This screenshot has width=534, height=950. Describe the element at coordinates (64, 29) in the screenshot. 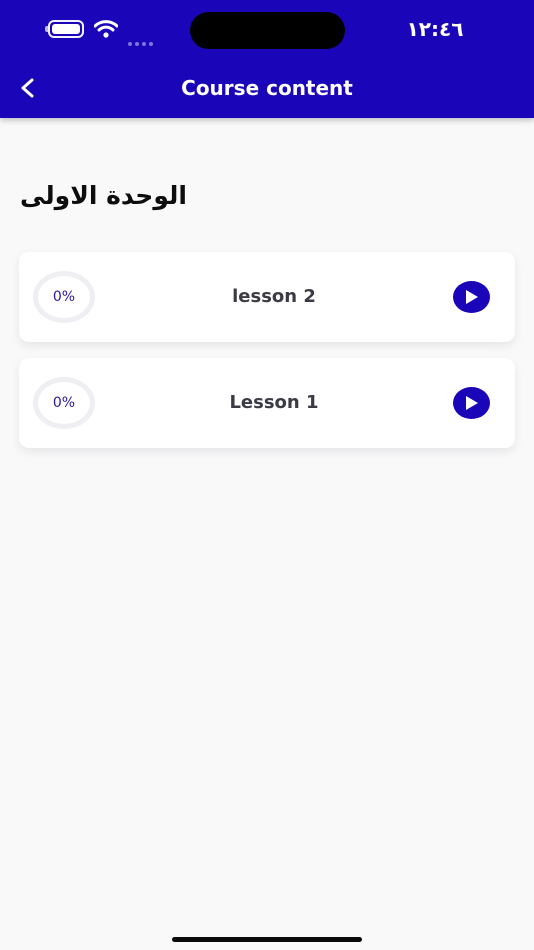

I see `battery-icon` at that location.